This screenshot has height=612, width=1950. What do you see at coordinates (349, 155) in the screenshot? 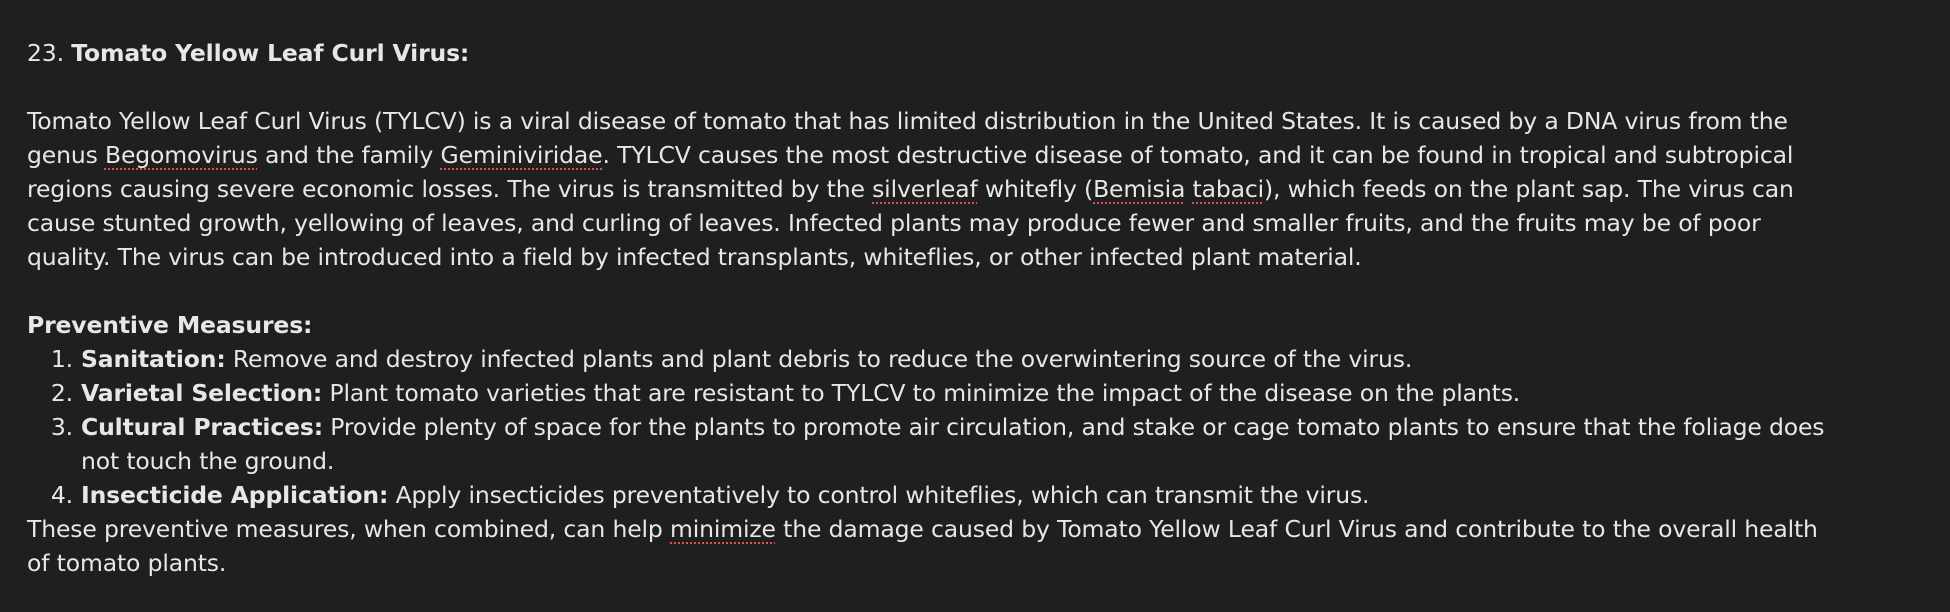
I see `paragraph-text: and the family` at bounding box center [349, 155].